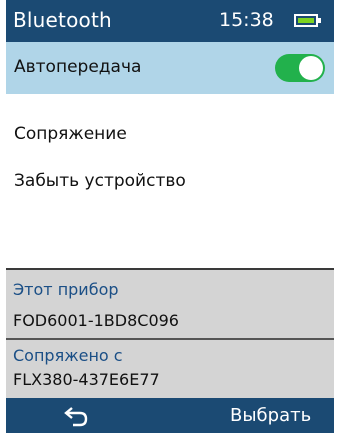  I want to click on back-button, so click(79, 416).